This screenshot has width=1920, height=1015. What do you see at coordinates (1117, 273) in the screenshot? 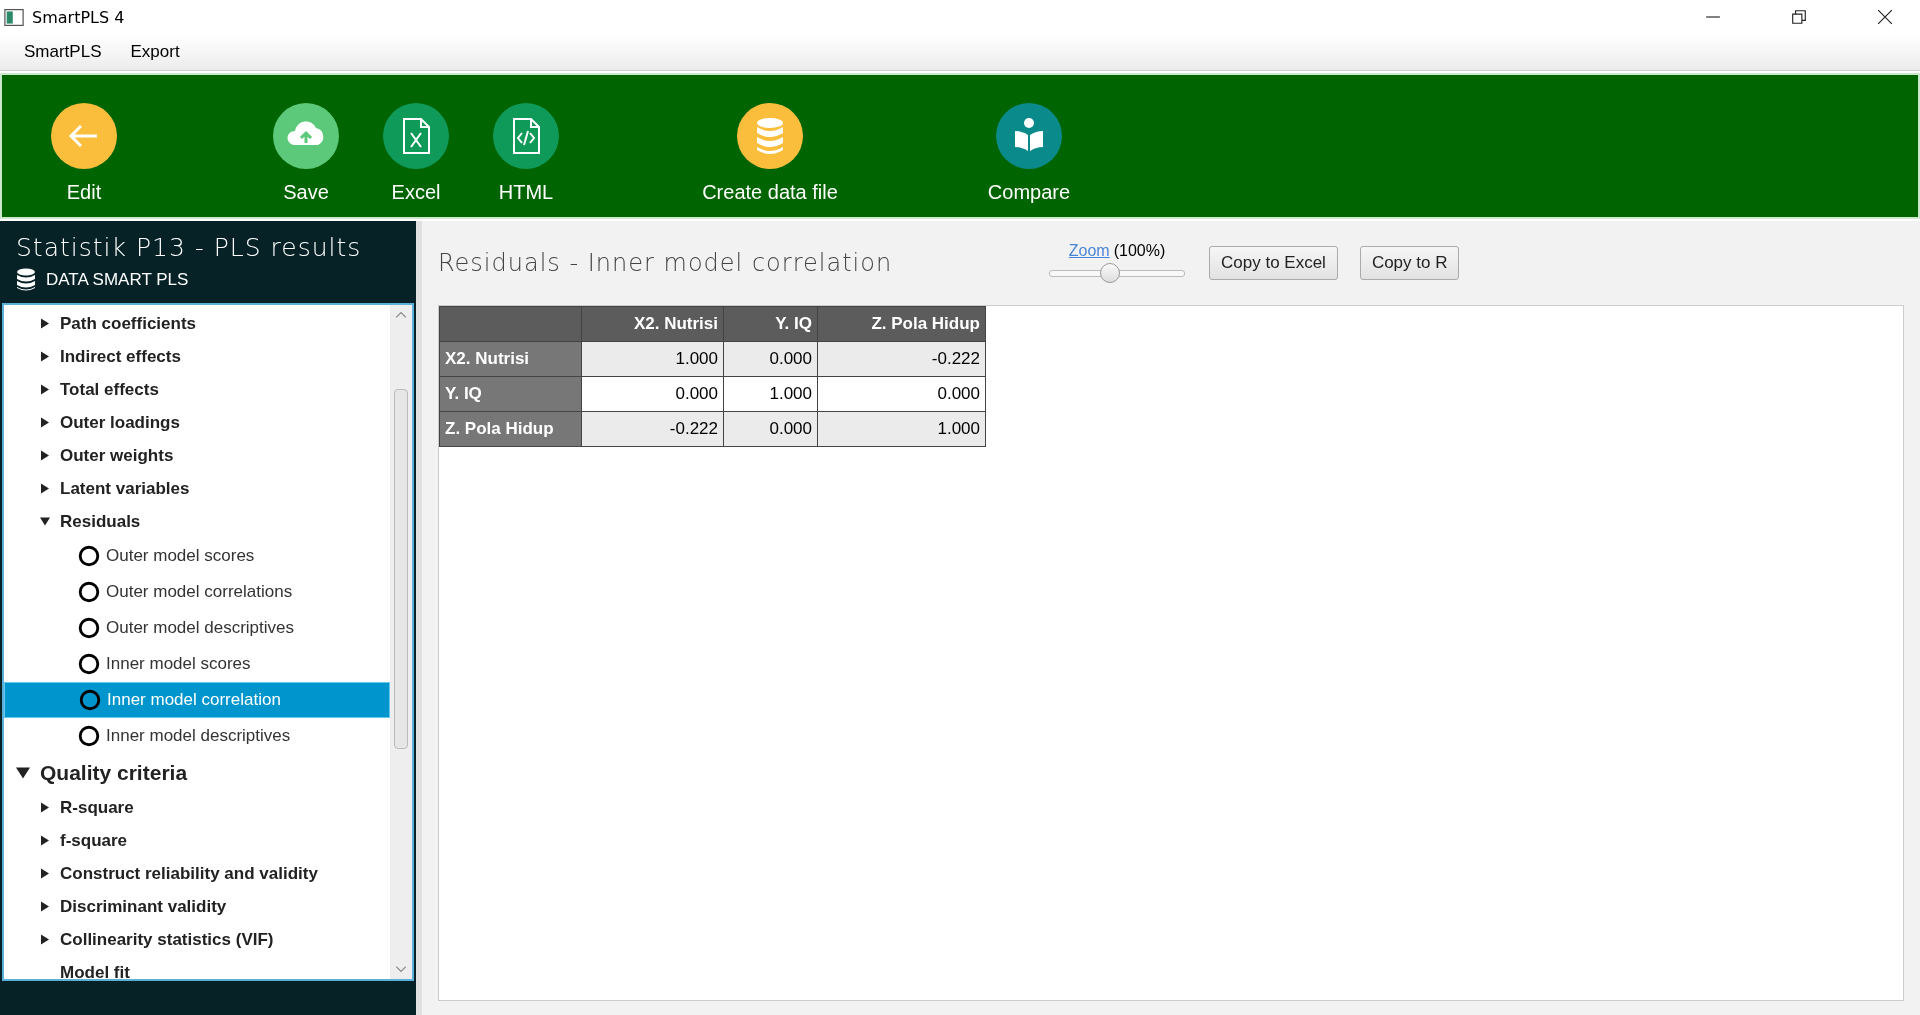
I see `zoom-slider` at bounding box center [1117, 273].